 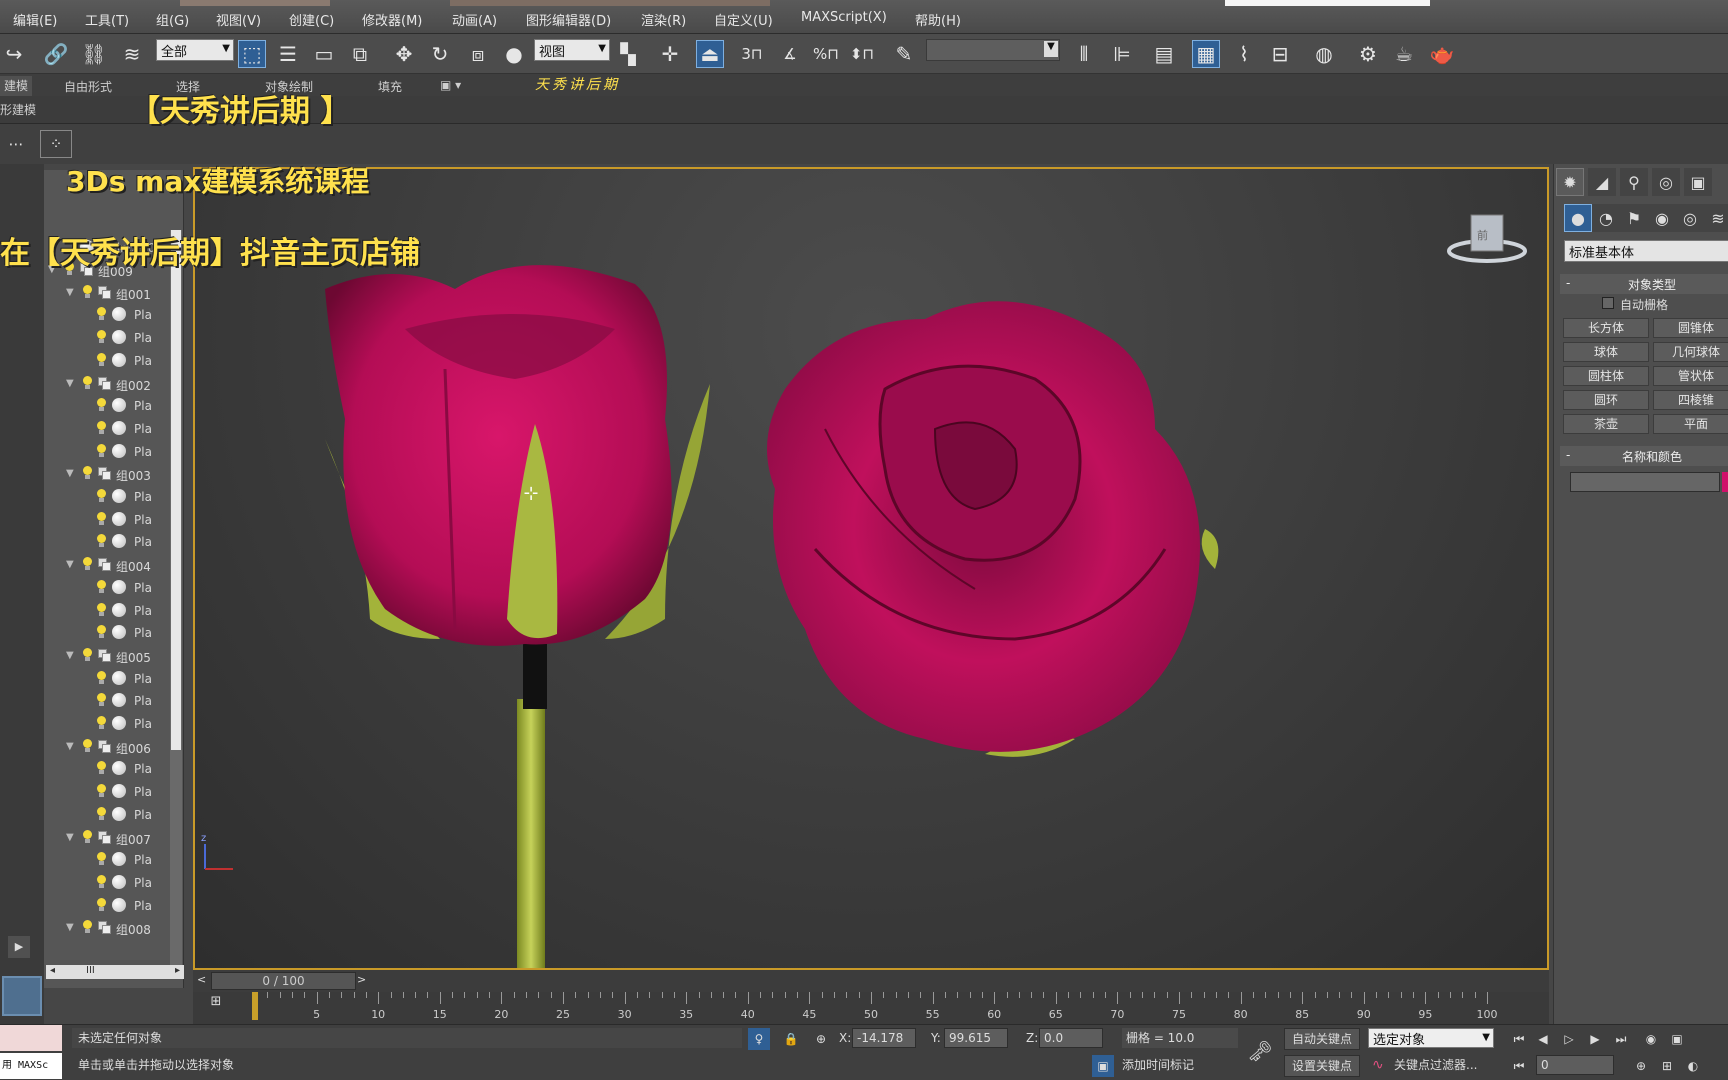 I want to click on selection-lock-icon: 🔒, so click(x=791, y=1039).